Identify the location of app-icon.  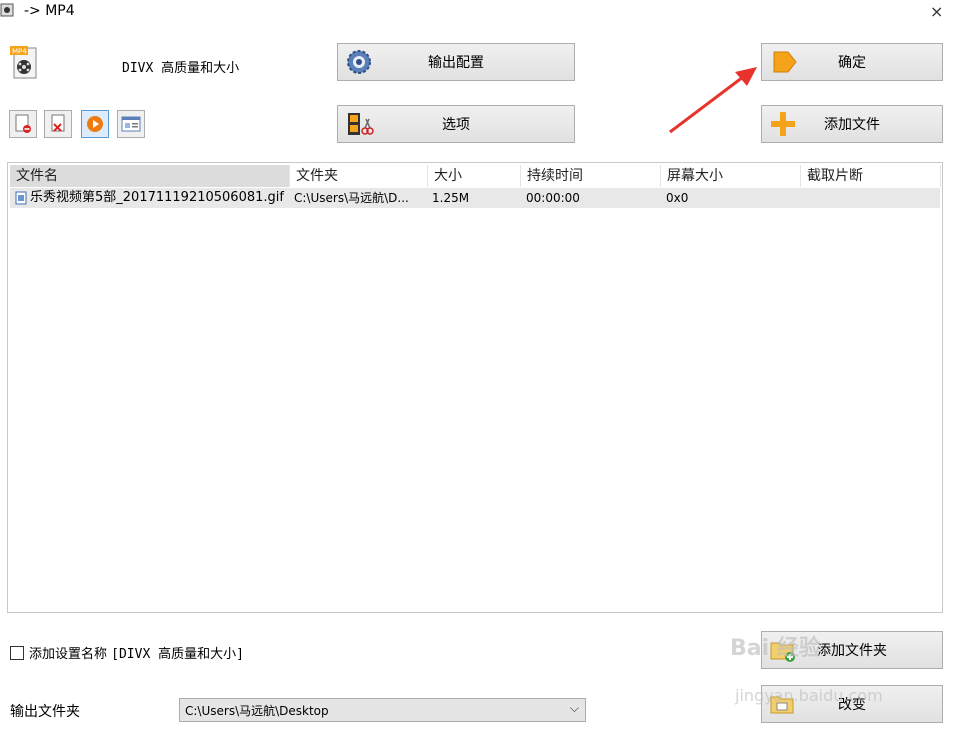
(7, 10).